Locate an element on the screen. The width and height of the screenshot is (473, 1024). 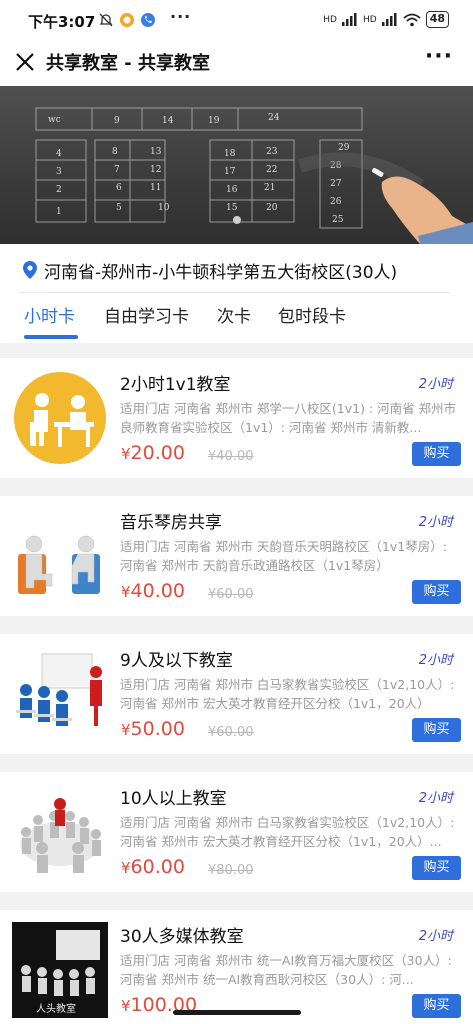
banner-indicator-dot is located at coordinates (237, 220).